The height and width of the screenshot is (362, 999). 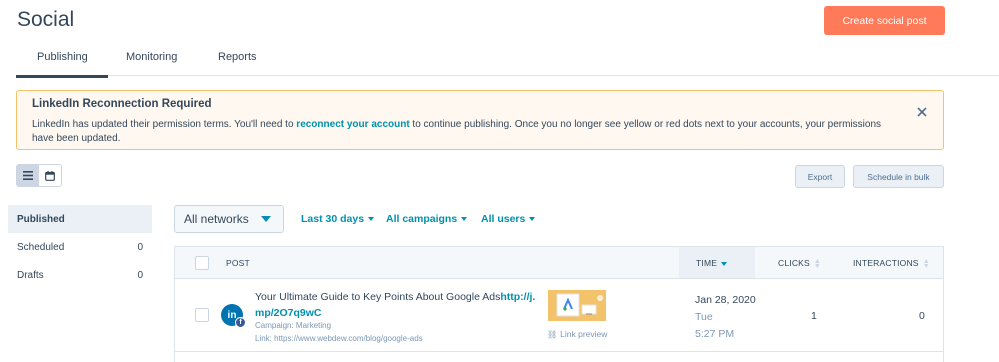 What do you see at coordinates (503, 219) in the screenshot?
I see `users-label: All users` at bounding box center [503, 219].